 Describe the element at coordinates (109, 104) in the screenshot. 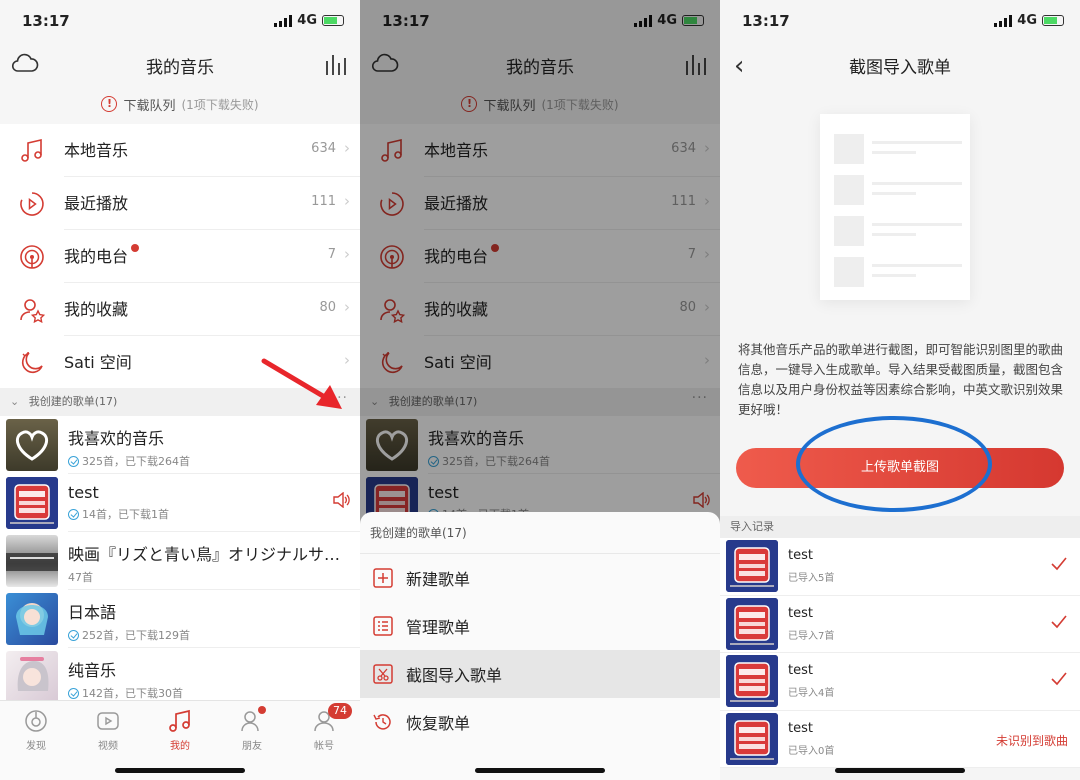

I see `error-icon: !` at that location.